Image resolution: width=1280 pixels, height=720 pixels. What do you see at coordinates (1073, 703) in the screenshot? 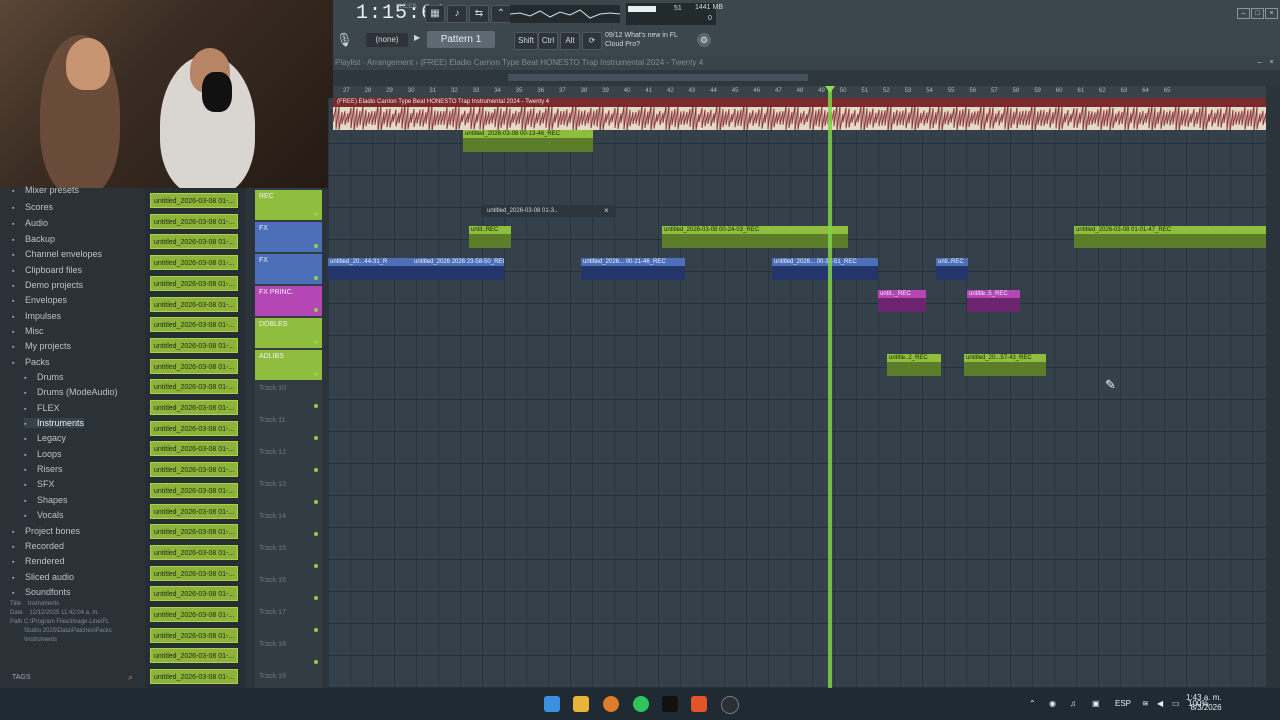
I see `tray-volume-icon: ♫` at bounding box center [1073, 703].